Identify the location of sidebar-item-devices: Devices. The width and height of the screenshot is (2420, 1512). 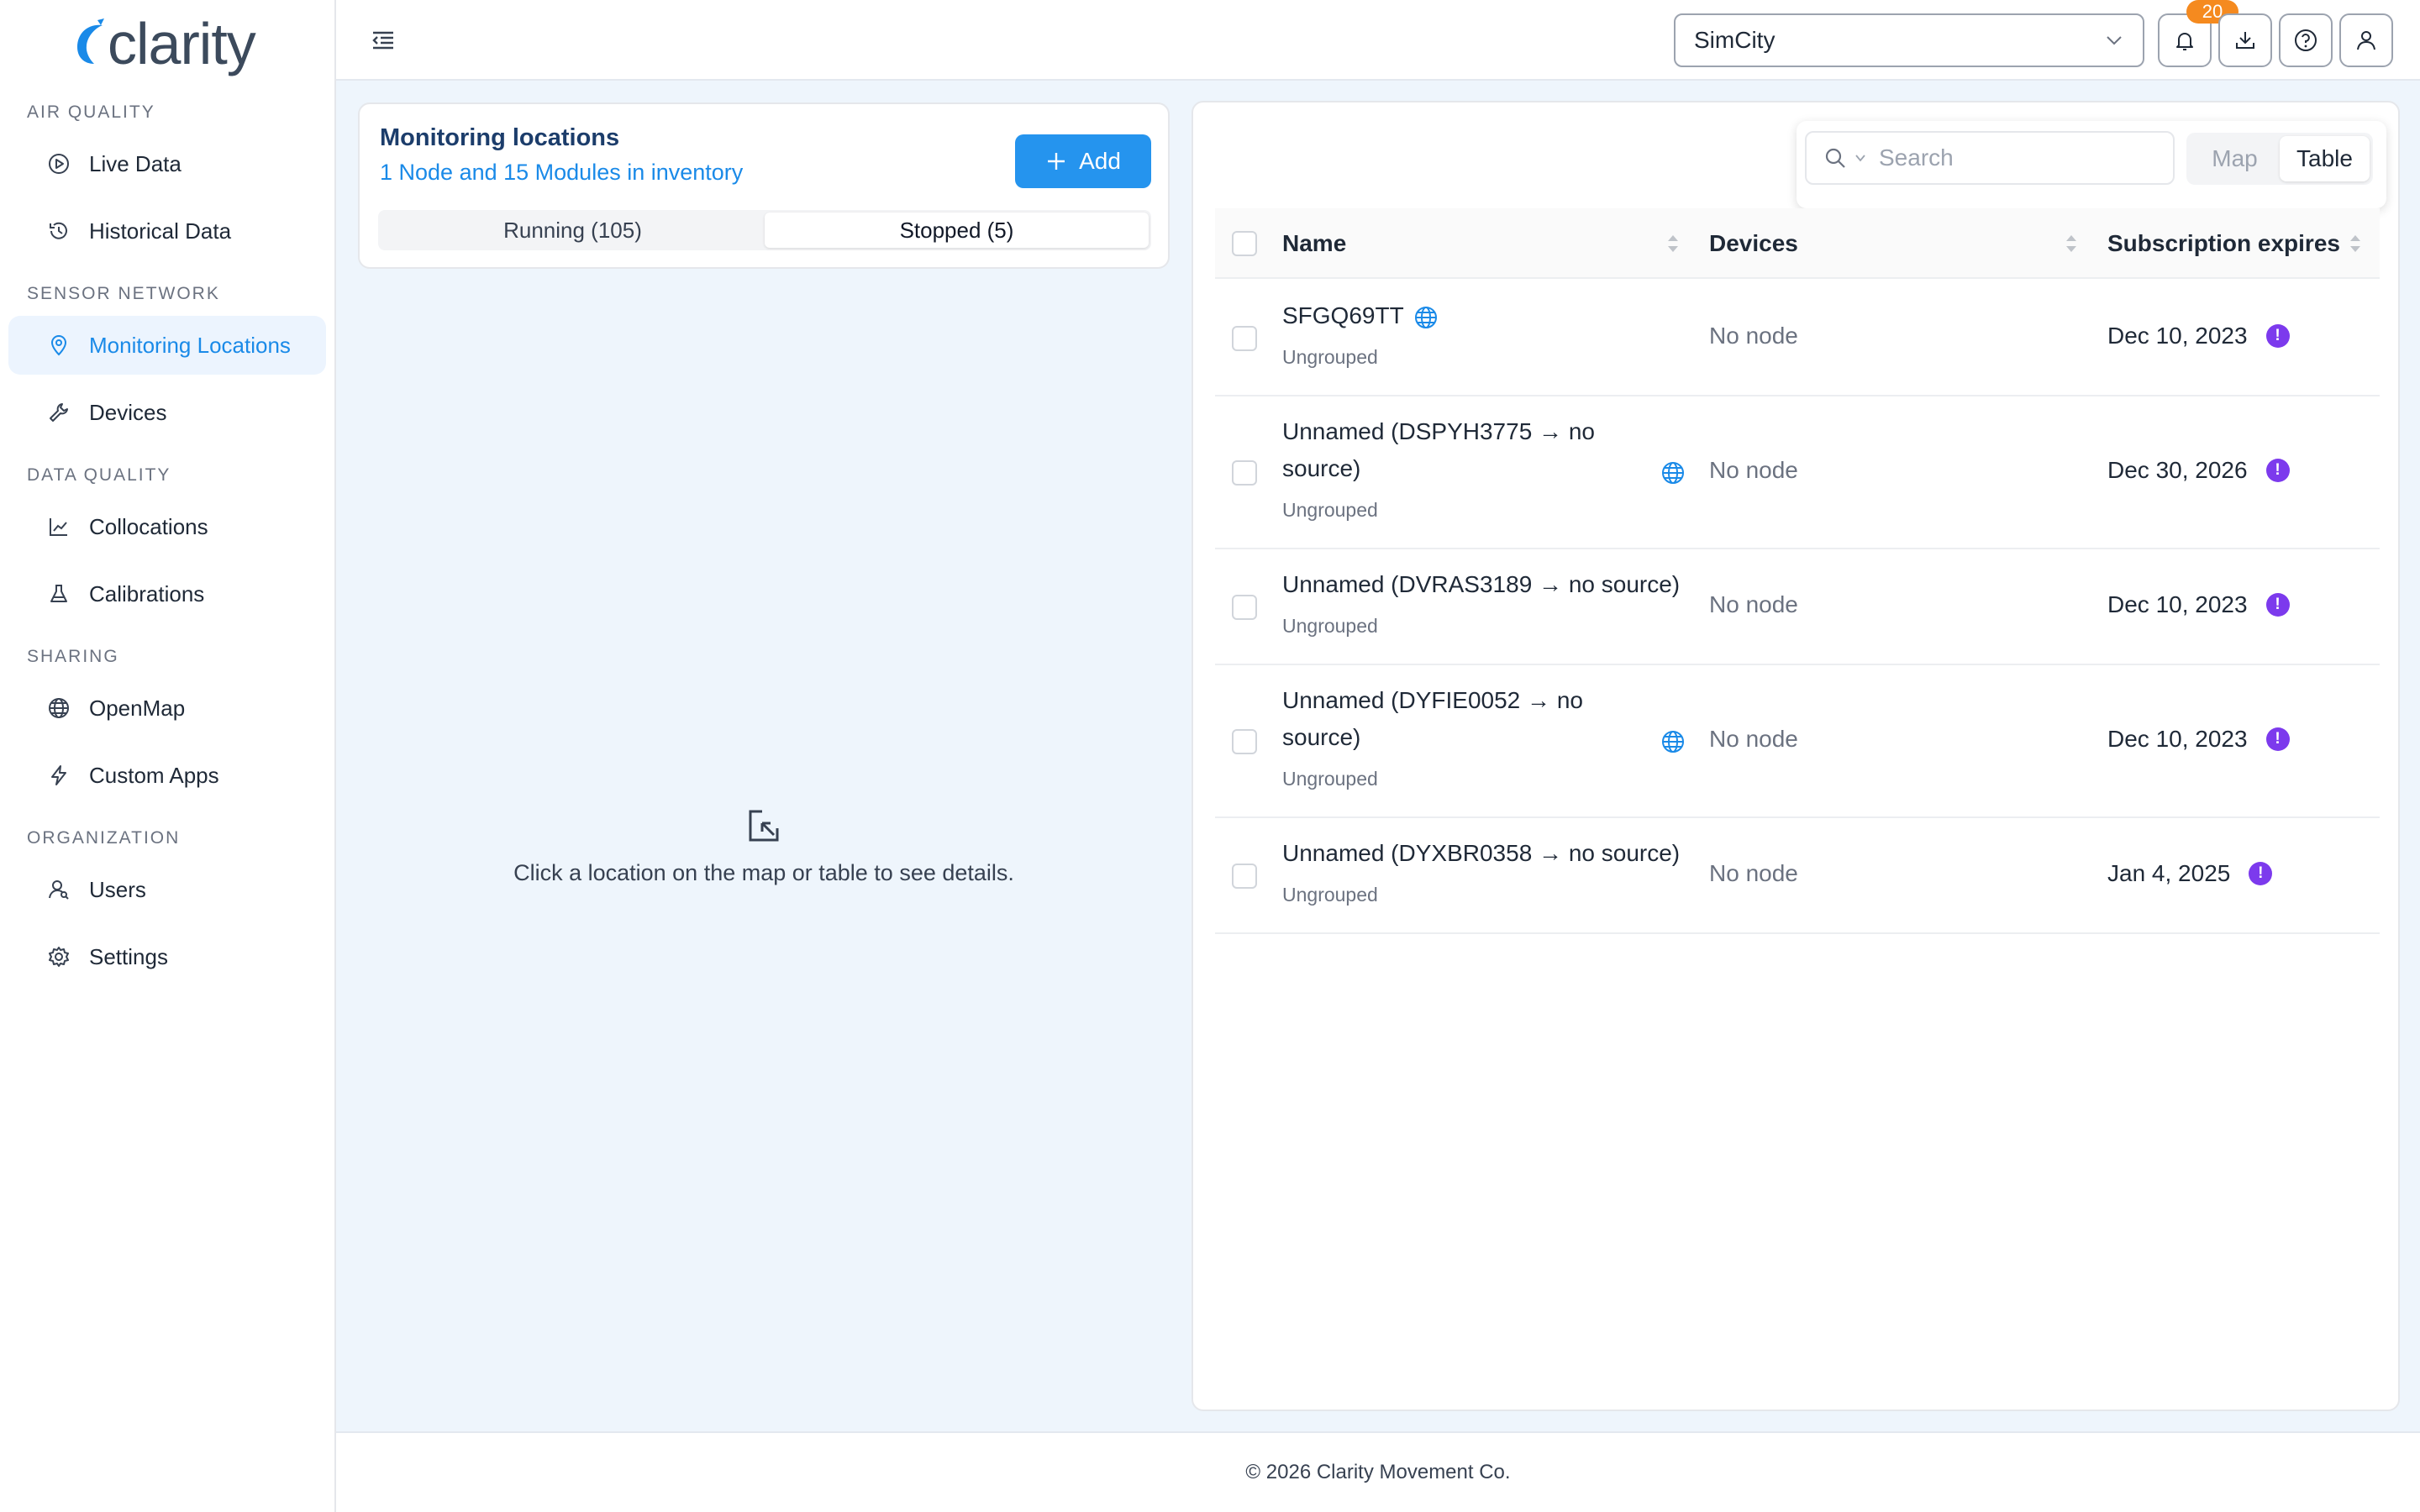
(167, 412).